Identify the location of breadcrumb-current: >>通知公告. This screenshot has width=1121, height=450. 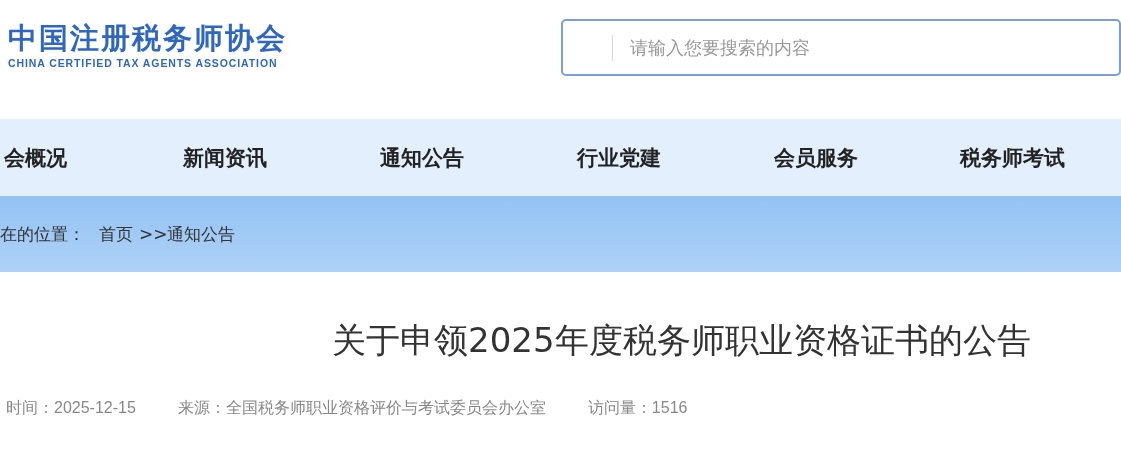
(187, 234).